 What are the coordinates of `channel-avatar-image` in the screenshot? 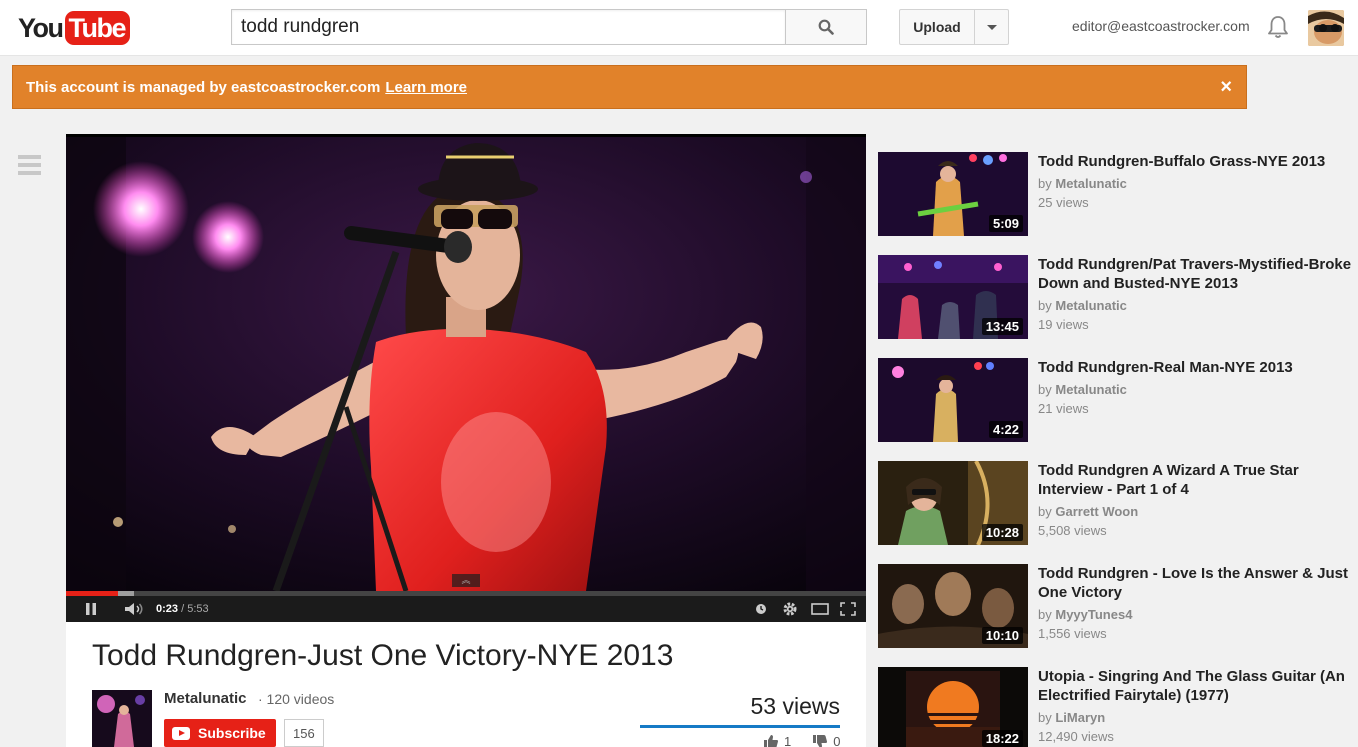 It's located at (122, 718).